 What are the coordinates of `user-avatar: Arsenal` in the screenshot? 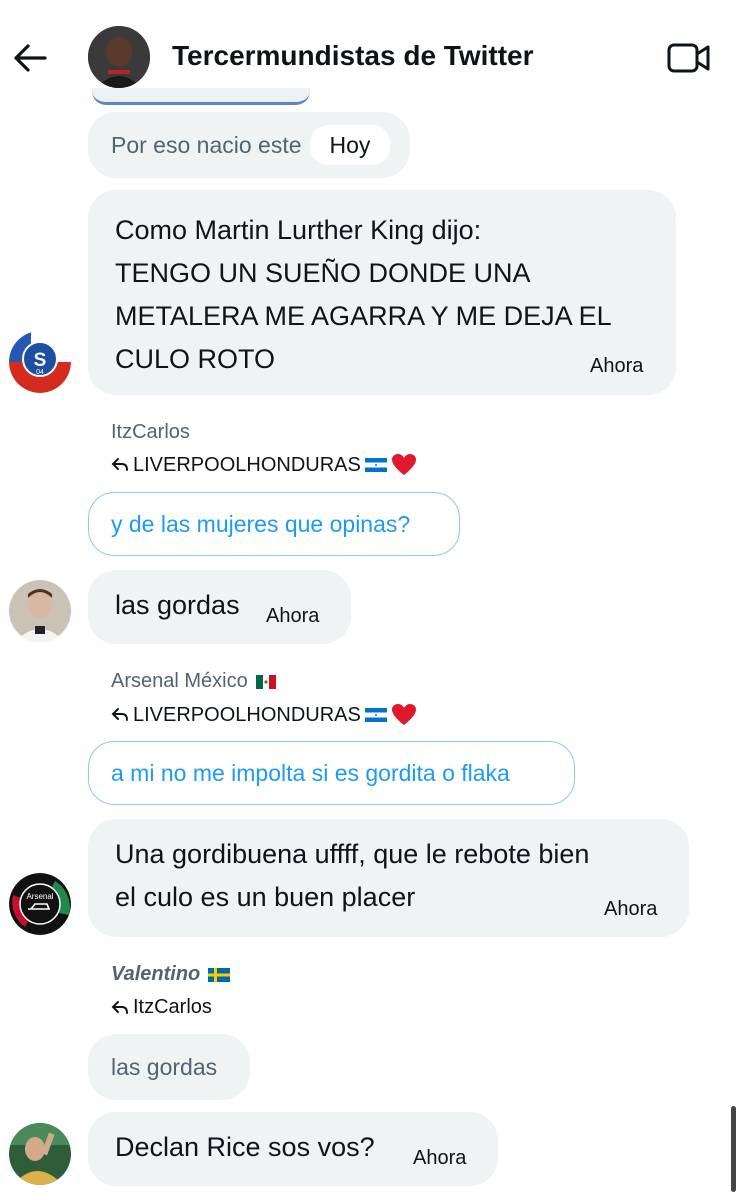 It's located at (40, 904).